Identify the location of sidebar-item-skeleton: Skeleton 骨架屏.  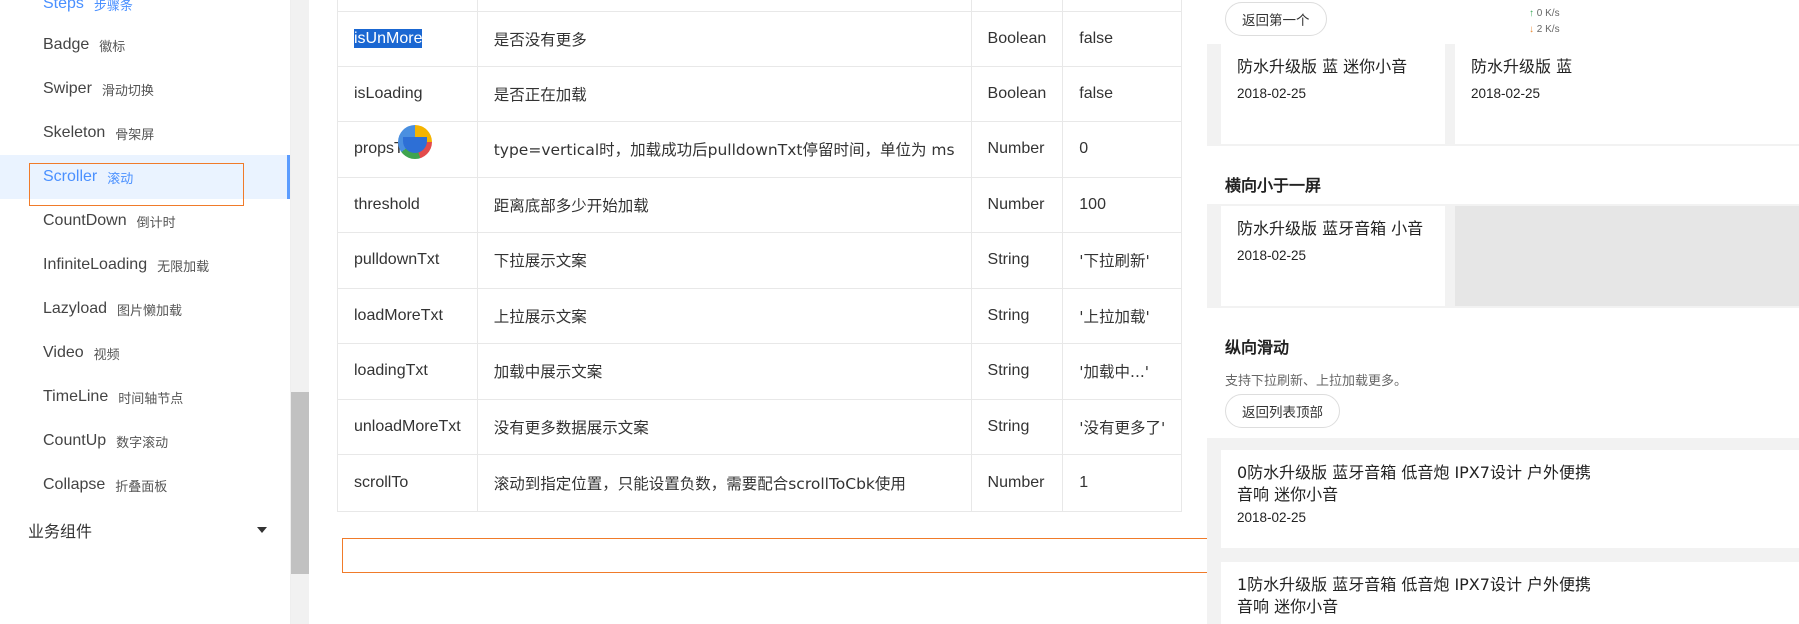
(145, 133).